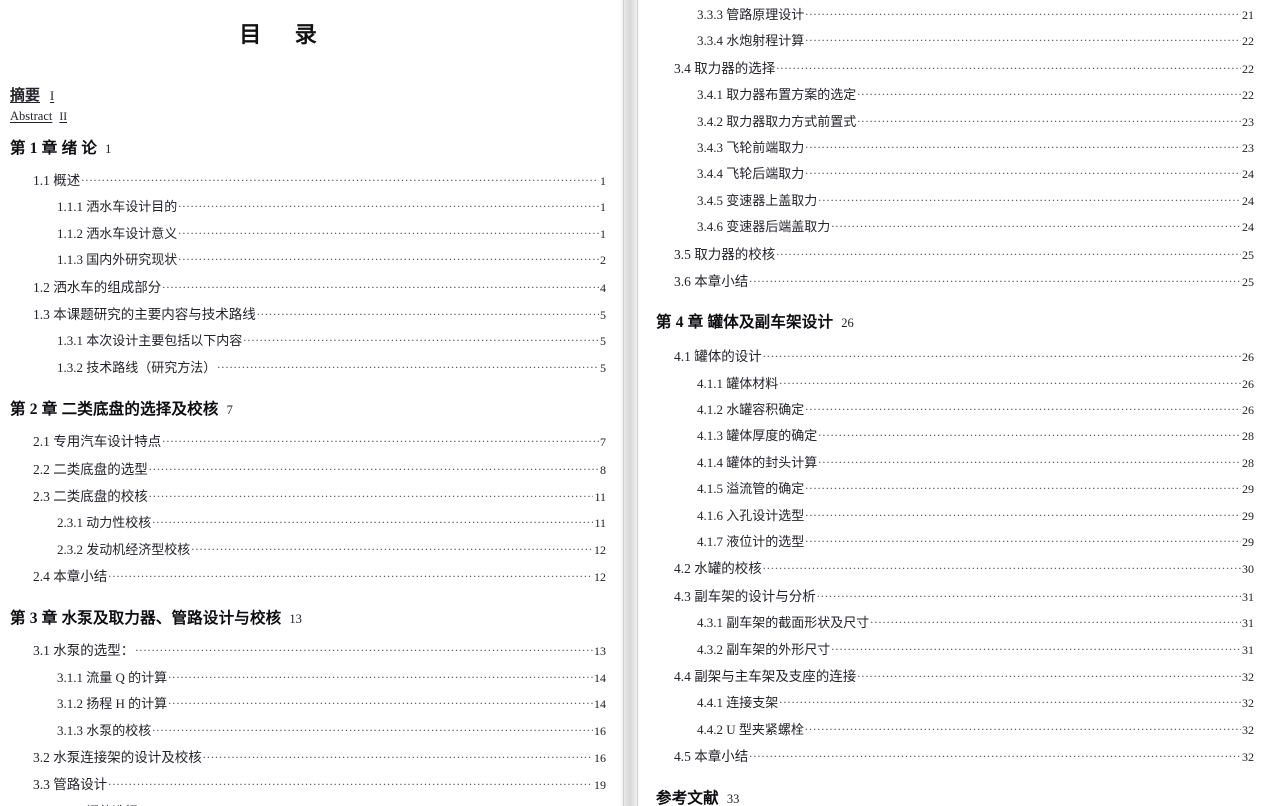  What do you see at coordinates (952, 755) in the screenshot?
I see `toc-entry: 4.5 本章小结 32` at bounding box center [952, 755].